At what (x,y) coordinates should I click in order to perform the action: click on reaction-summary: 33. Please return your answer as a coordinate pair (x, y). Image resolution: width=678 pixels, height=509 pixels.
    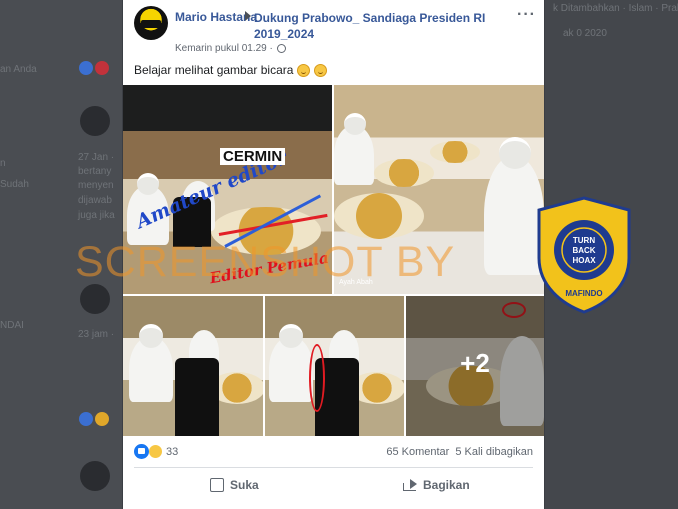
    Looking at the image, I should click on (156, 451).